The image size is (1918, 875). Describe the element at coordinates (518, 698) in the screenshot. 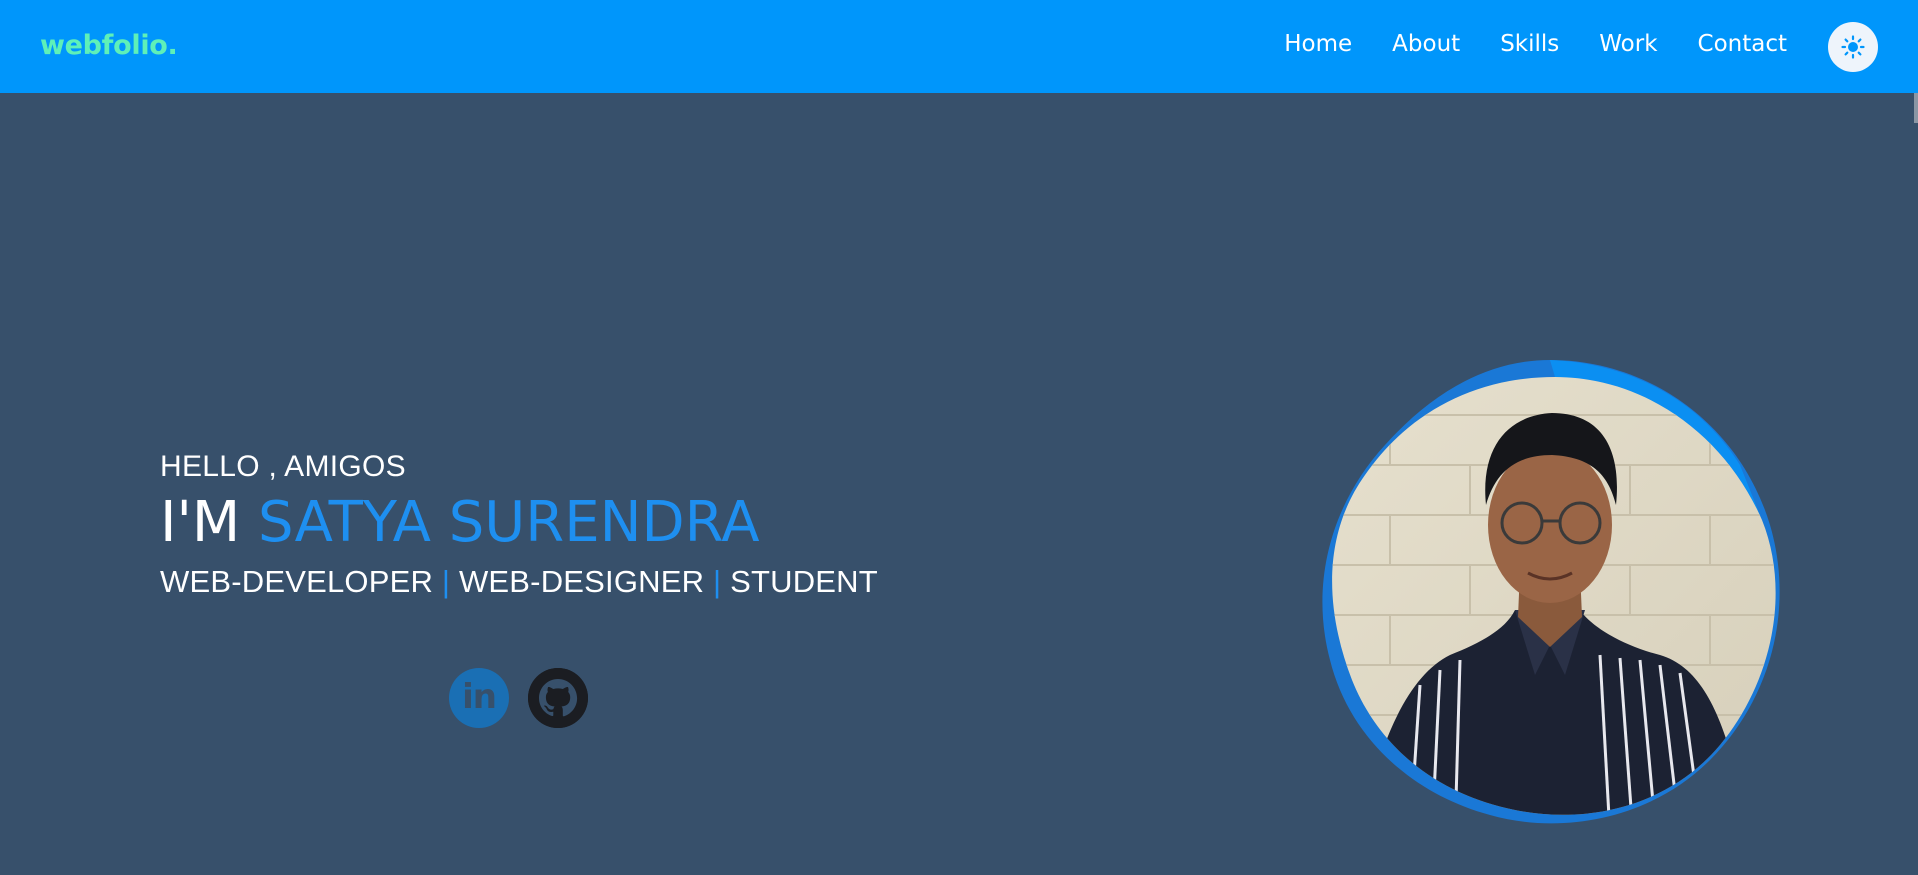

I see `social-links: in` at that location.